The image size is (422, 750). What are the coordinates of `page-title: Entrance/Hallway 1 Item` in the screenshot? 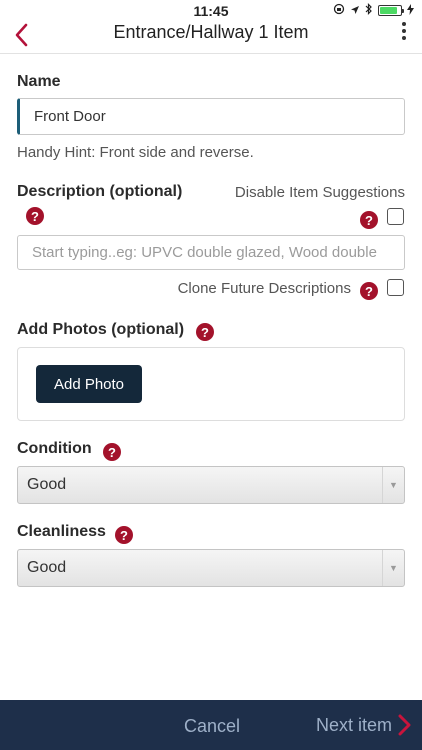 It's located at (211, 32).